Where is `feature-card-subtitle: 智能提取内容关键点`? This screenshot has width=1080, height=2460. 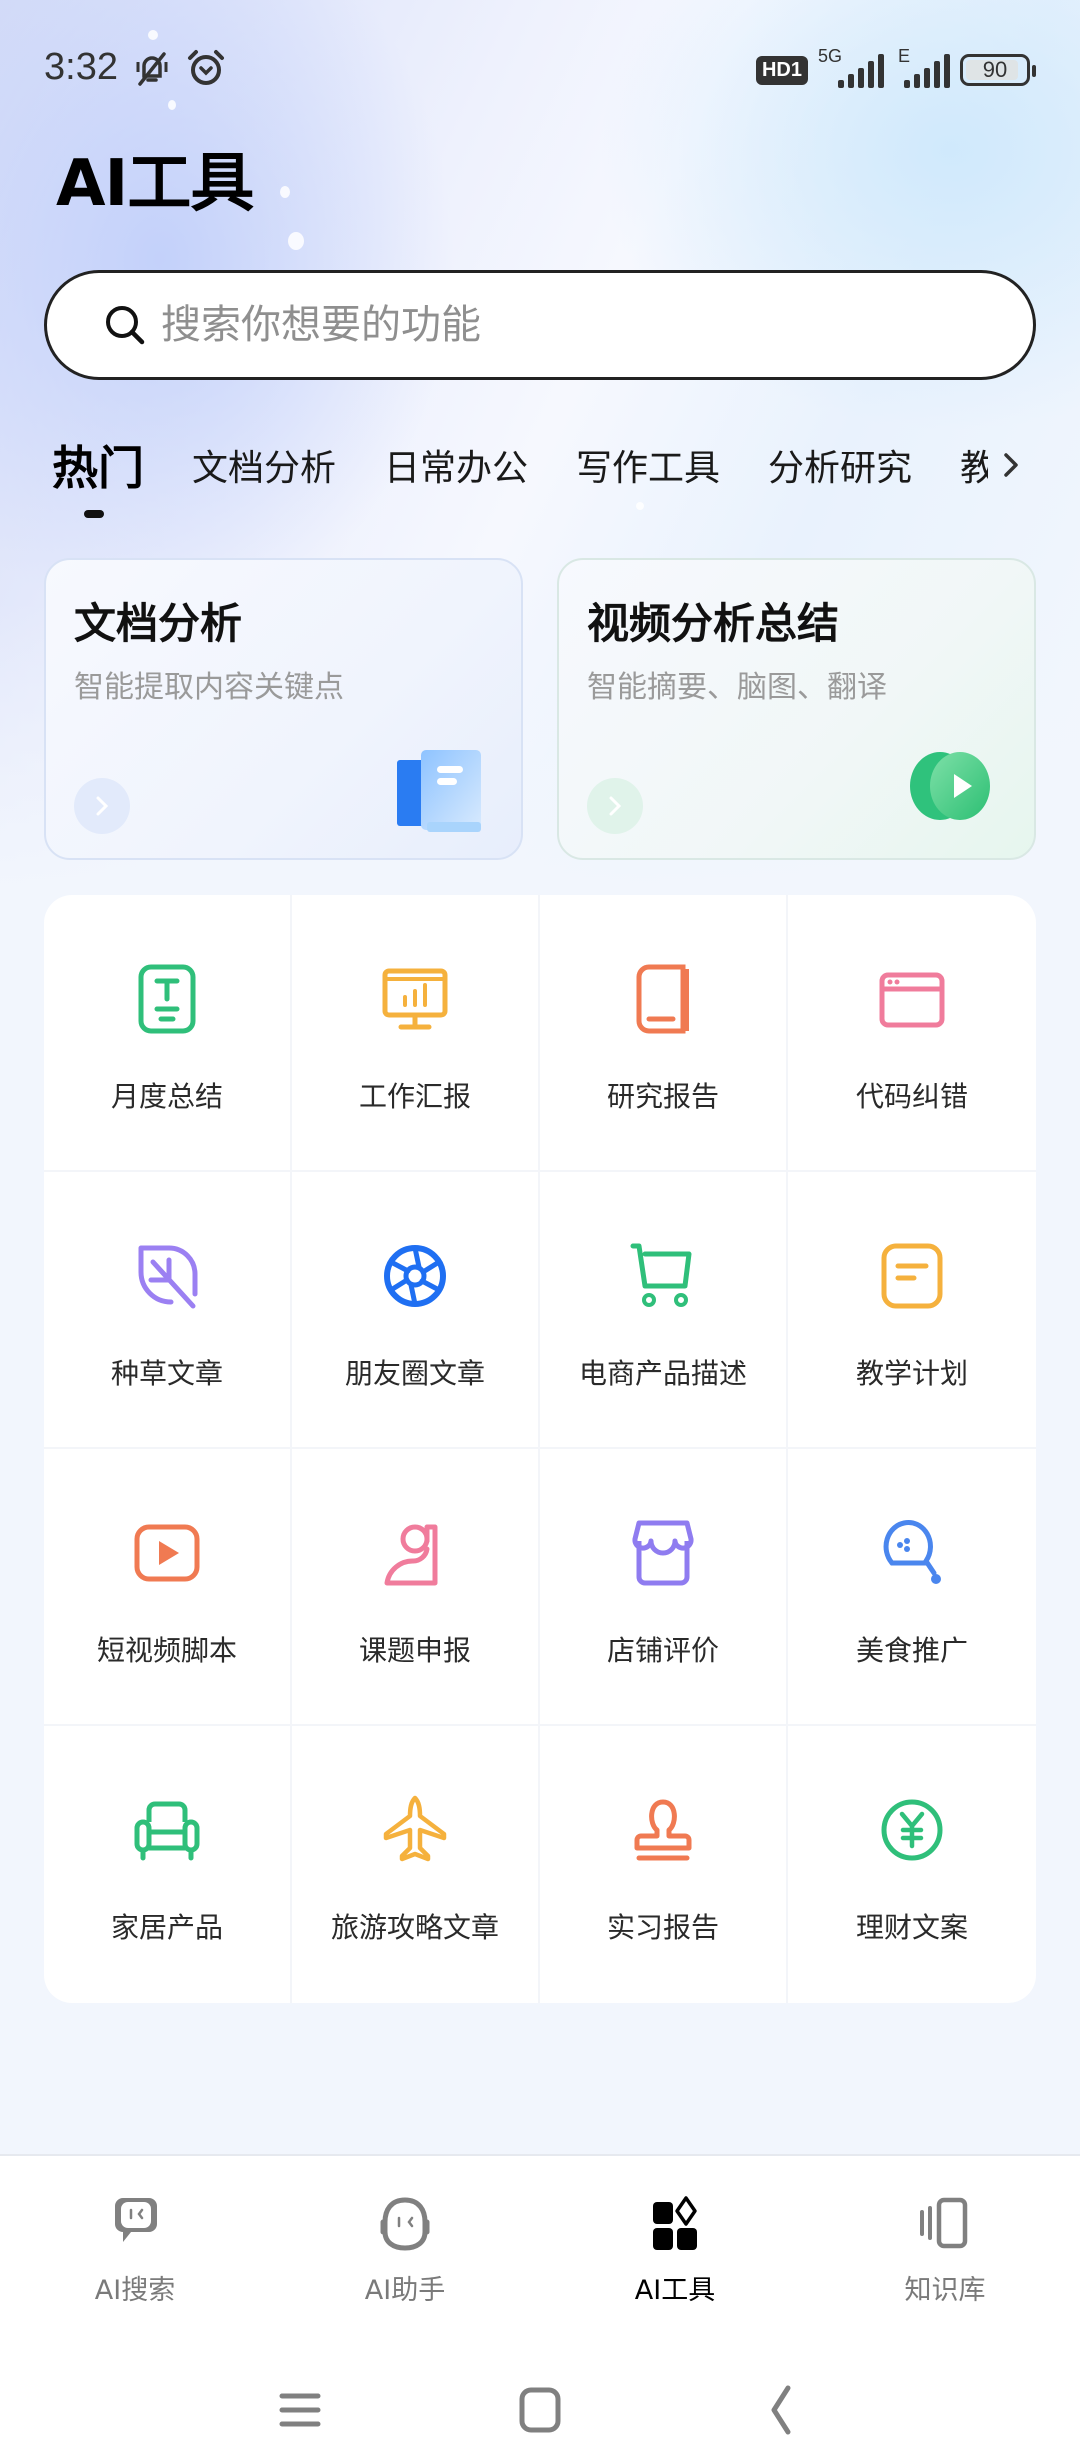
feature-card-subtitle: 智能提取内容关键点 is located at coordinates (209, 687).